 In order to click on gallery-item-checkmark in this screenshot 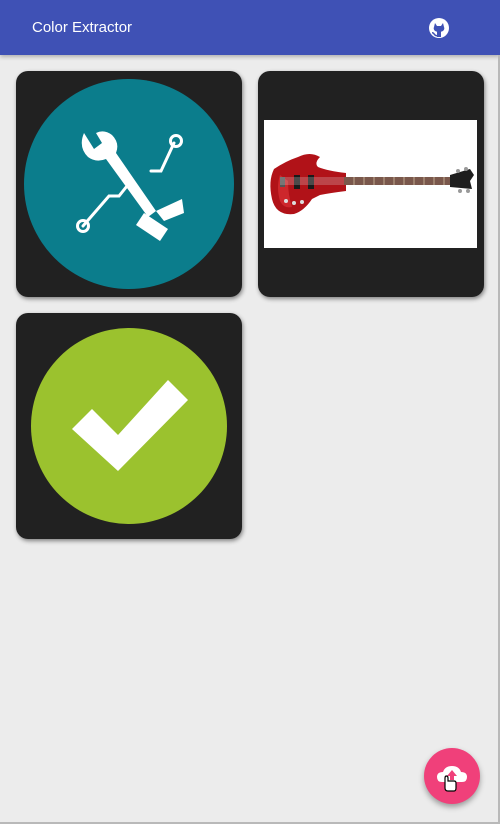, I will do `click(129, 426)`.